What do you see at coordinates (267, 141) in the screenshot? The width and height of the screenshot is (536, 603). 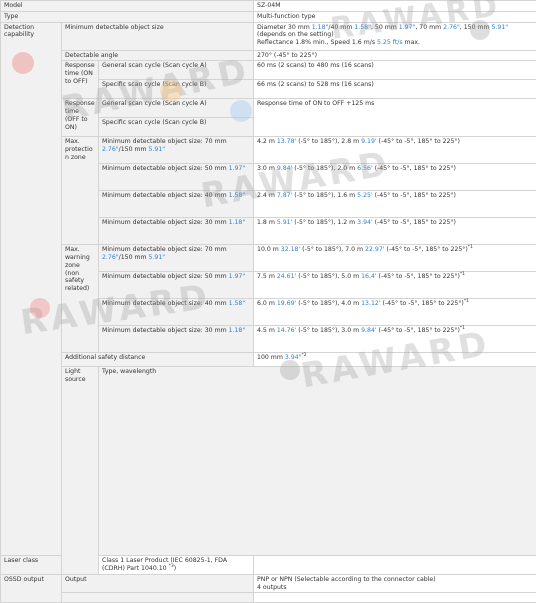 I see `cell-text: 4.2 m` at bounding box center [267, 141].